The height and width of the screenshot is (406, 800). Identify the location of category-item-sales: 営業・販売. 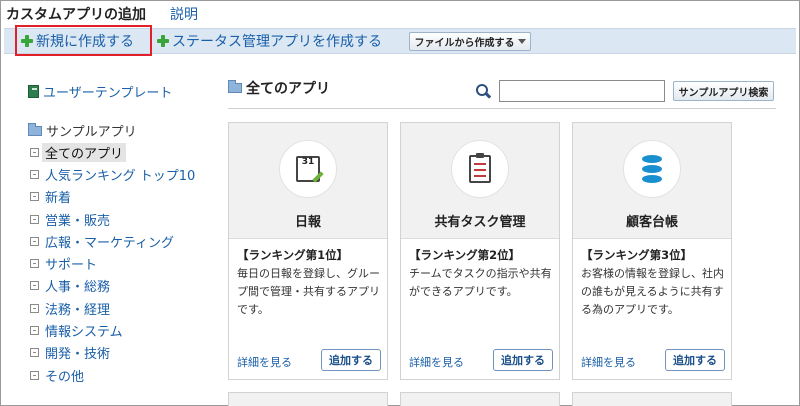
(112, 219).